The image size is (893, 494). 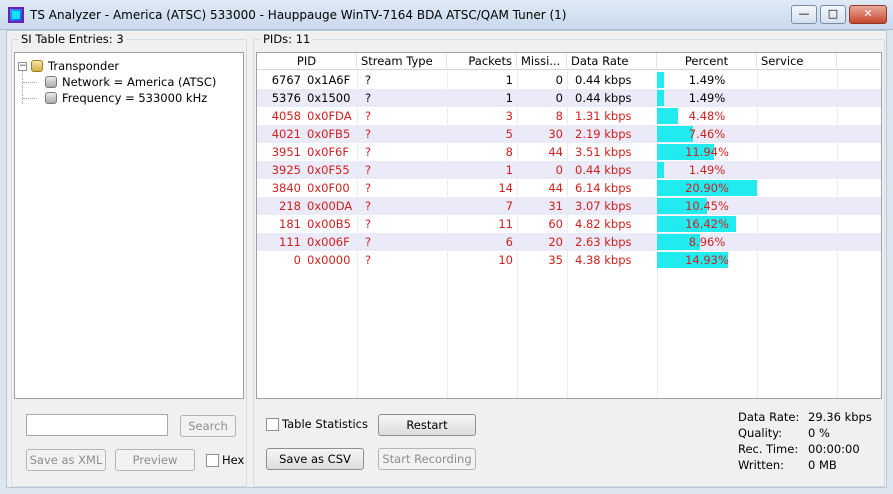 I want to click on table-row: 181 0x00B5? 11 60 4.82 kbps 16.42%, so click(x=569, y=224).